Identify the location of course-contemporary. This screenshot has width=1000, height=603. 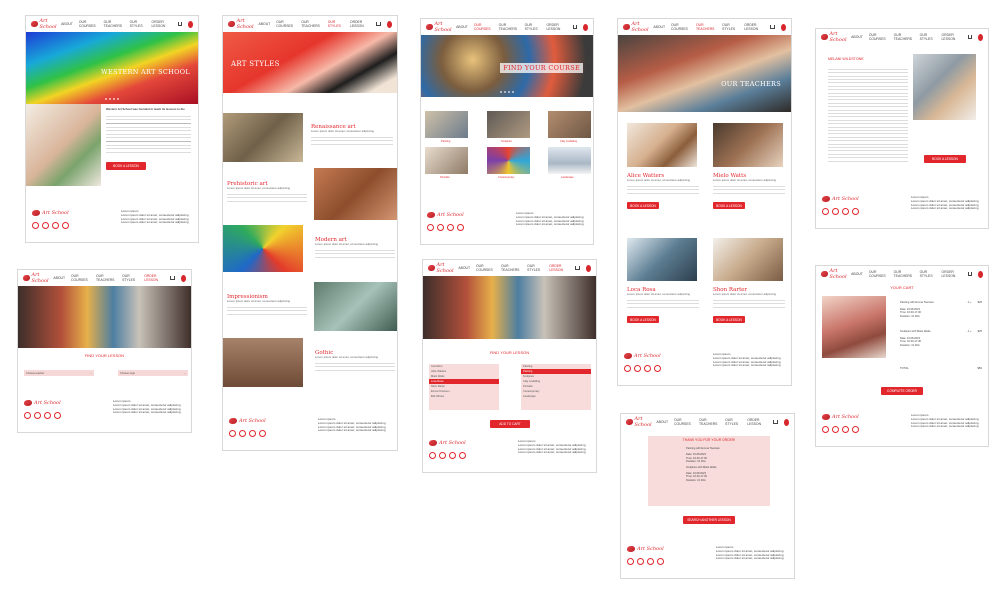
(508, 160).